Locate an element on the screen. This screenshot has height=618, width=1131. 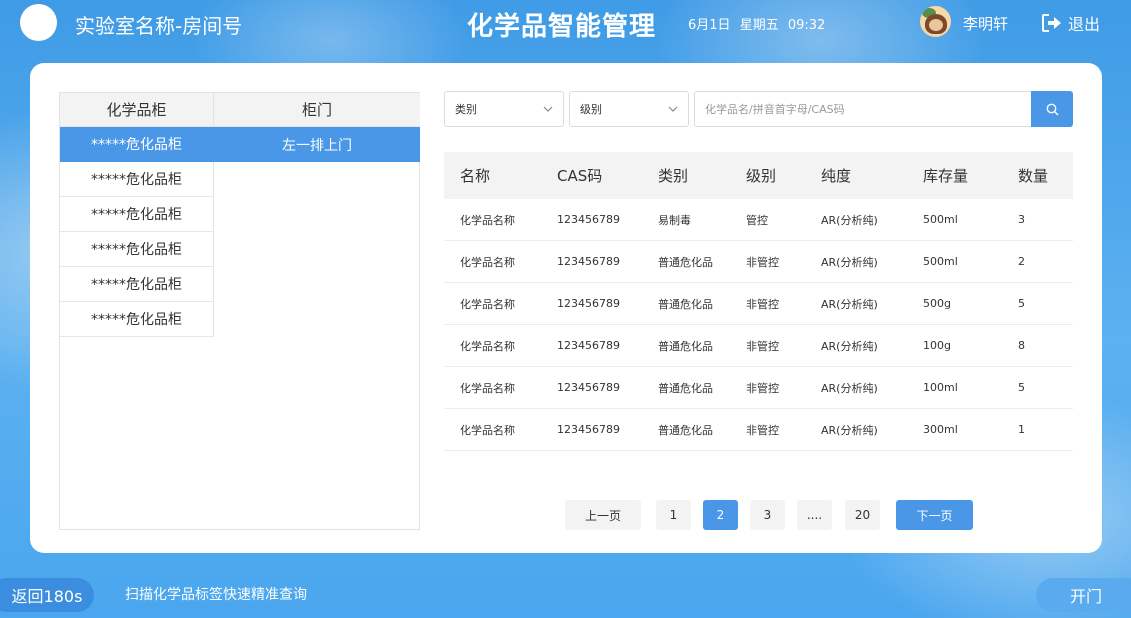
cell-category: 易制毒 is located at coordinates (674, 220).